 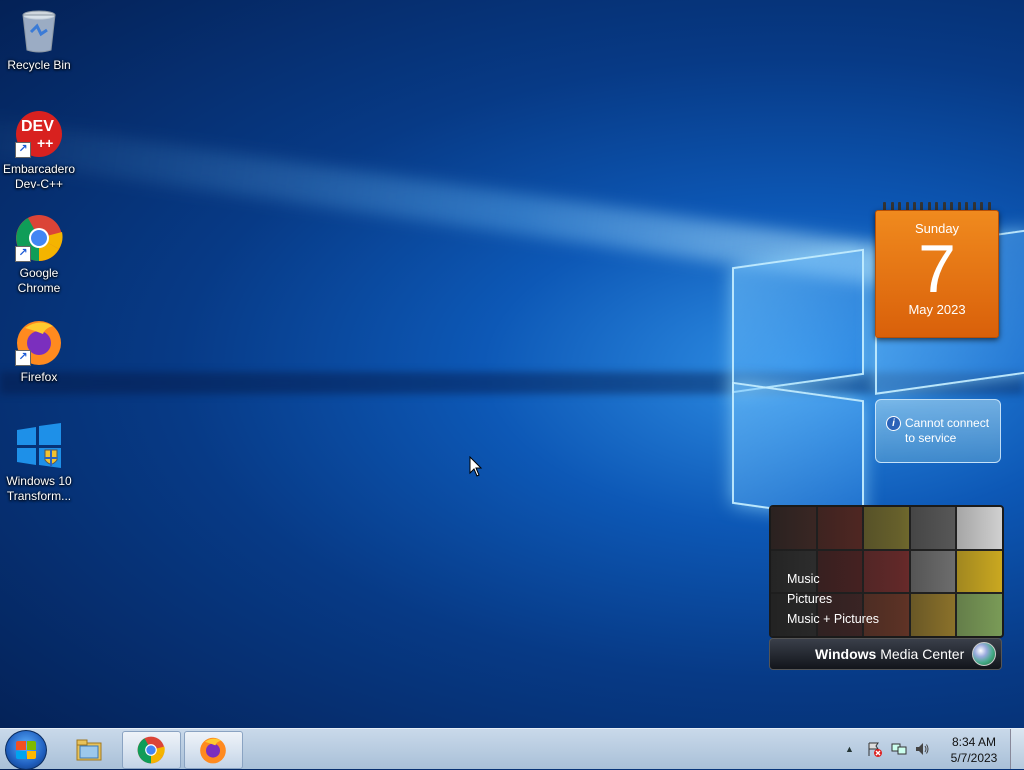 I want to click on desktop-icon-label: Recycle Bin, so click(x=39, y=65).